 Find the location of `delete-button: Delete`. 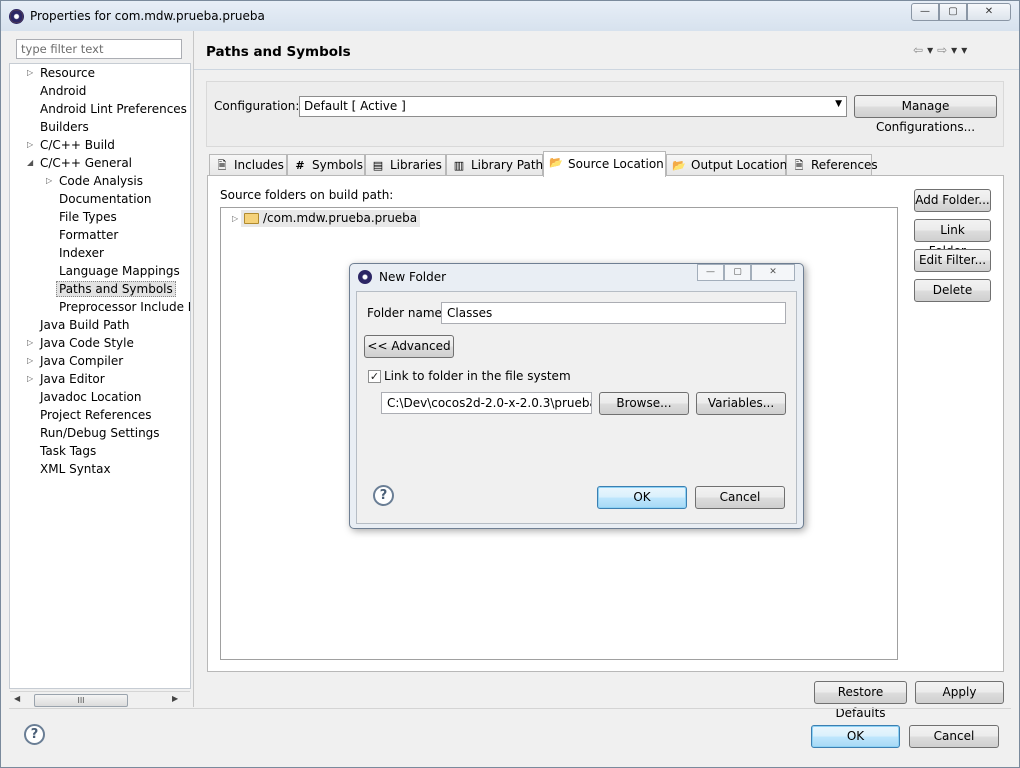

delete-button: Delete is located at coordinates (952, 290).